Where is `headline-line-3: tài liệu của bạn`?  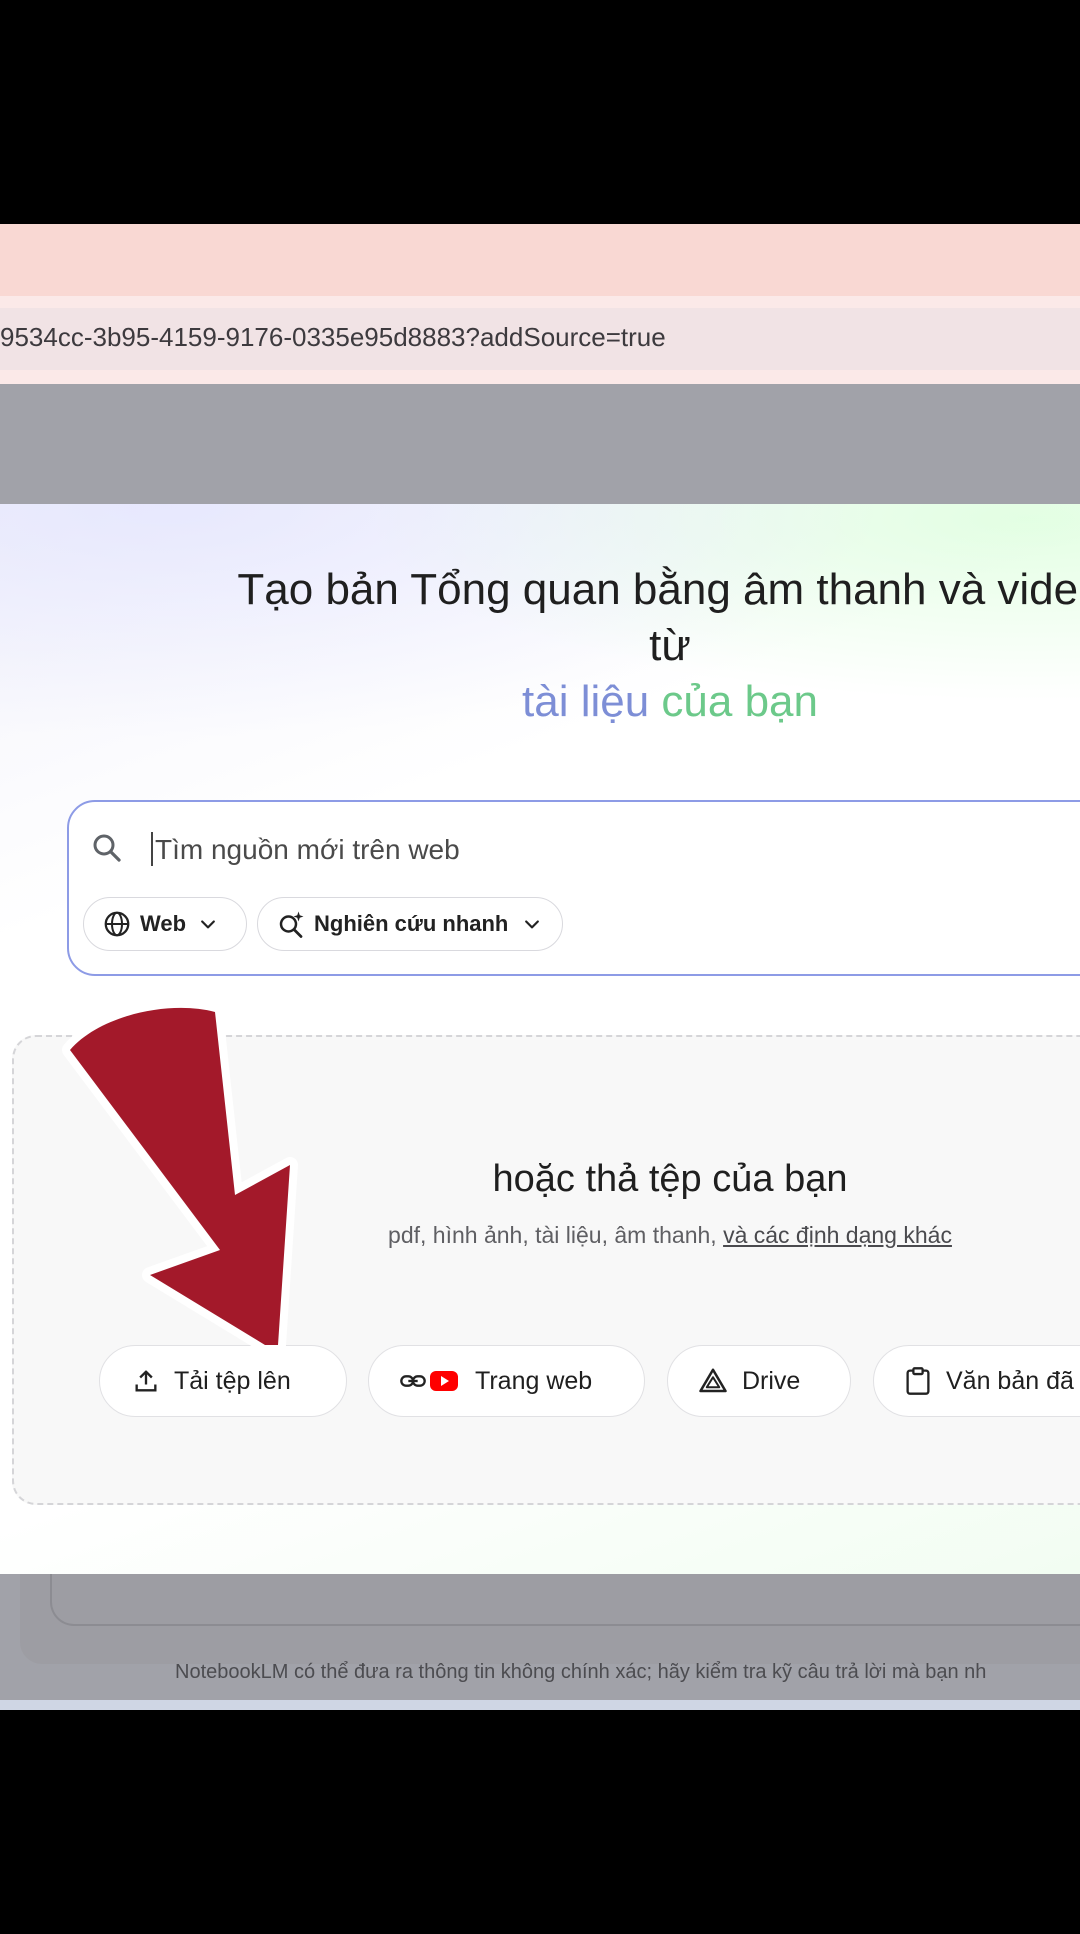
headline-line-3: tài liệu của bạn is located at coordinates (540, 702).